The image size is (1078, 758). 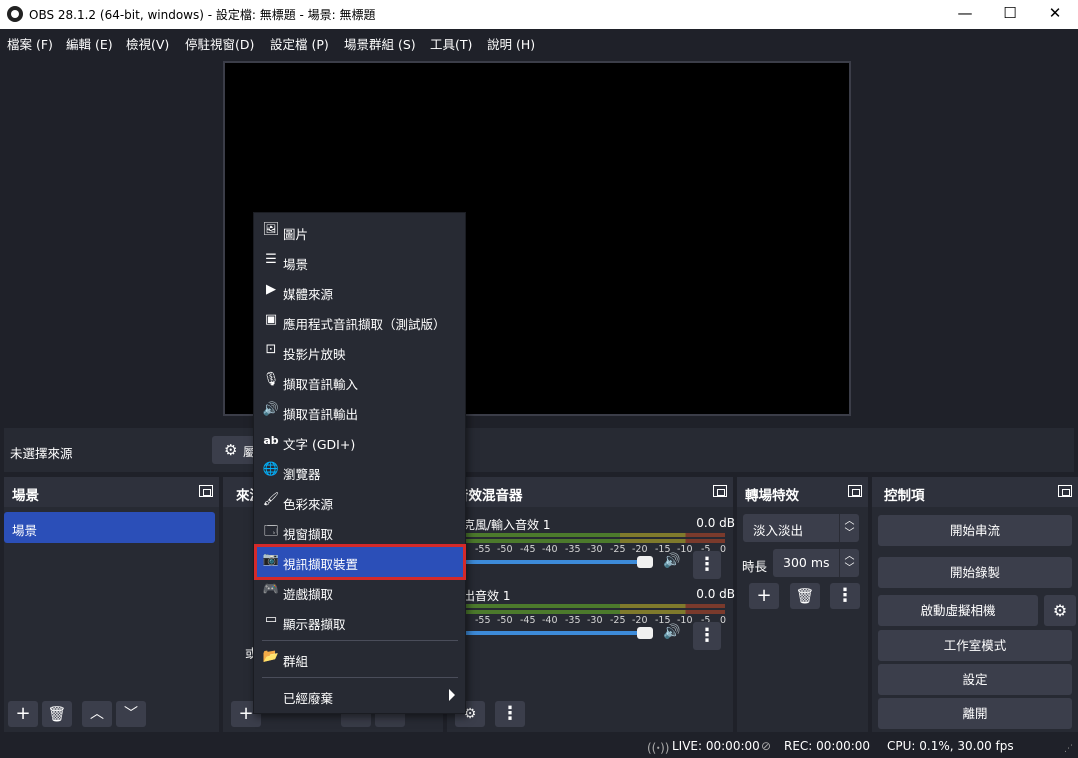 I want to click on microphone-icon: 🎙, so click(x=271, y=379).